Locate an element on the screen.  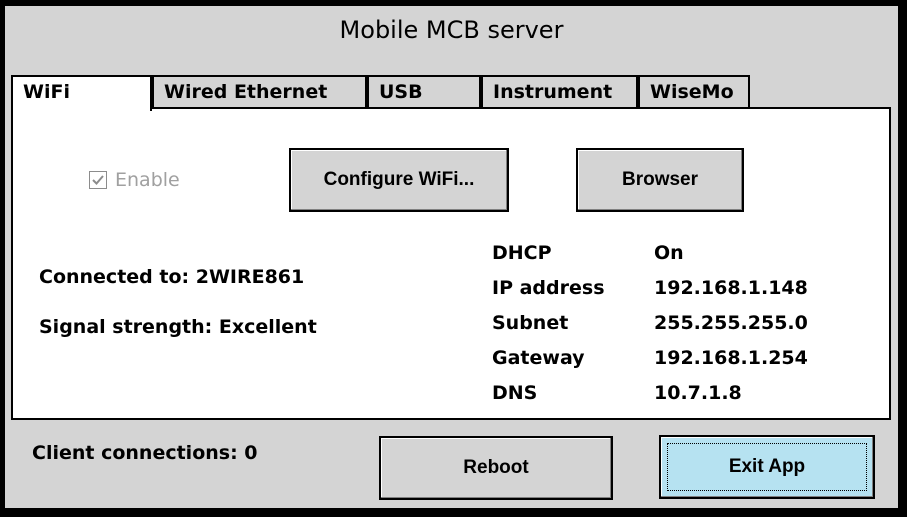
exit-app-button: Exit App is located at coordinates (767, 467).